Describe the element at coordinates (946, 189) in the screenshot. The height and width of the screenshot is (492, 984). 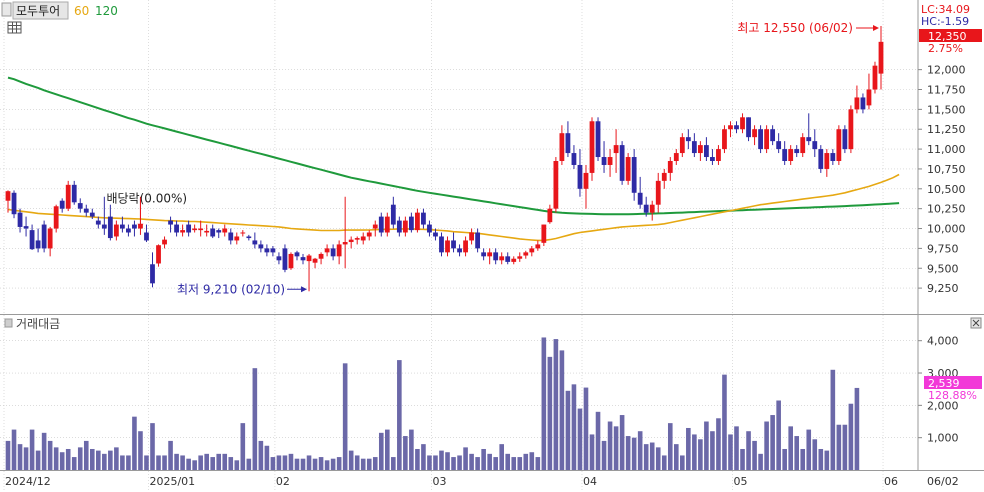
I see `price-tick-label: 10,500` at that location.